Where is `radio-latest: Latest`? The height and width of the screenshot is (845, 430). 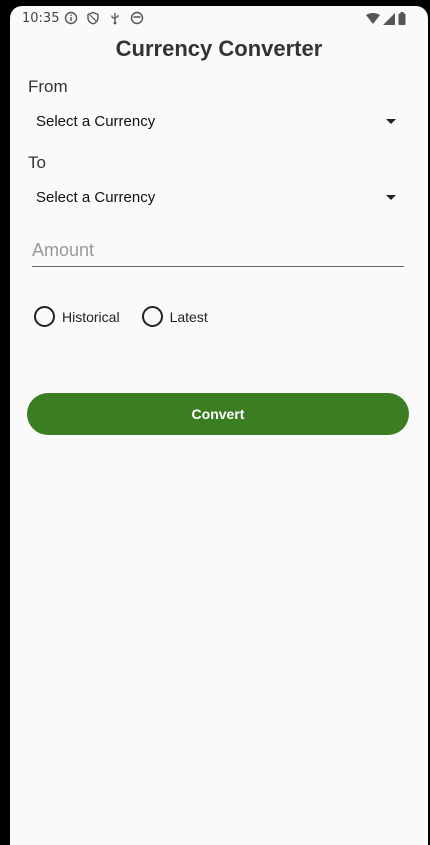 radio-latest: Latest is located at coordinates (174, 316).